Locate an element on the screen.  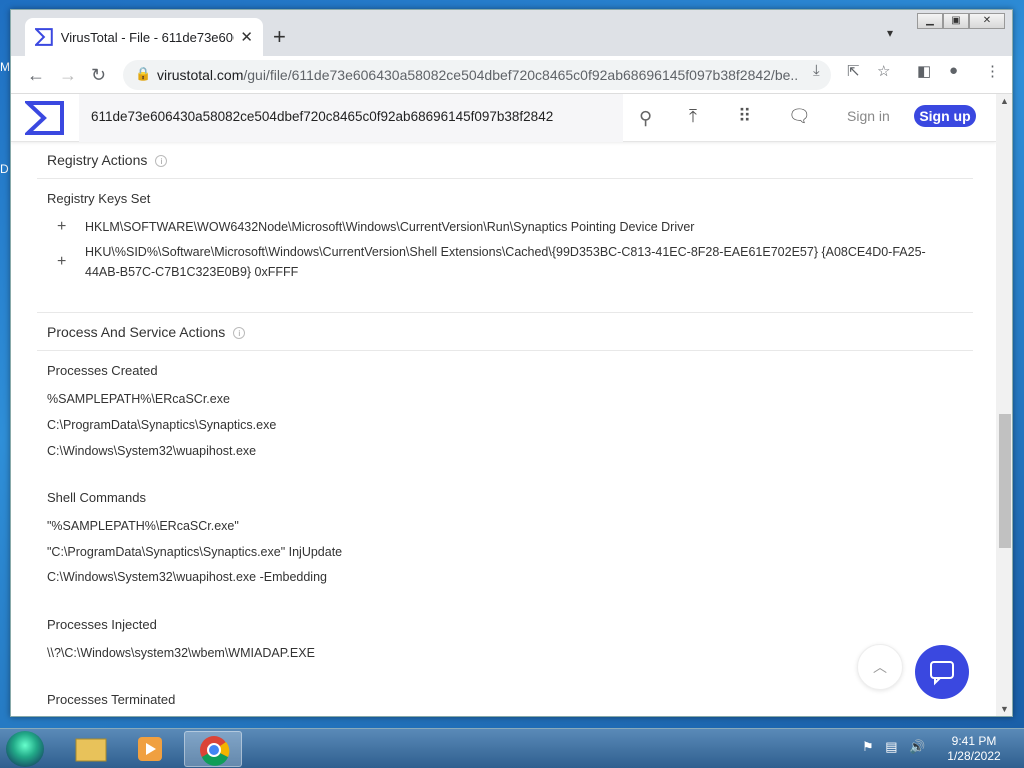
system-tray: ⚑ ▤ 🔊 is located at coordinates (893, 747).